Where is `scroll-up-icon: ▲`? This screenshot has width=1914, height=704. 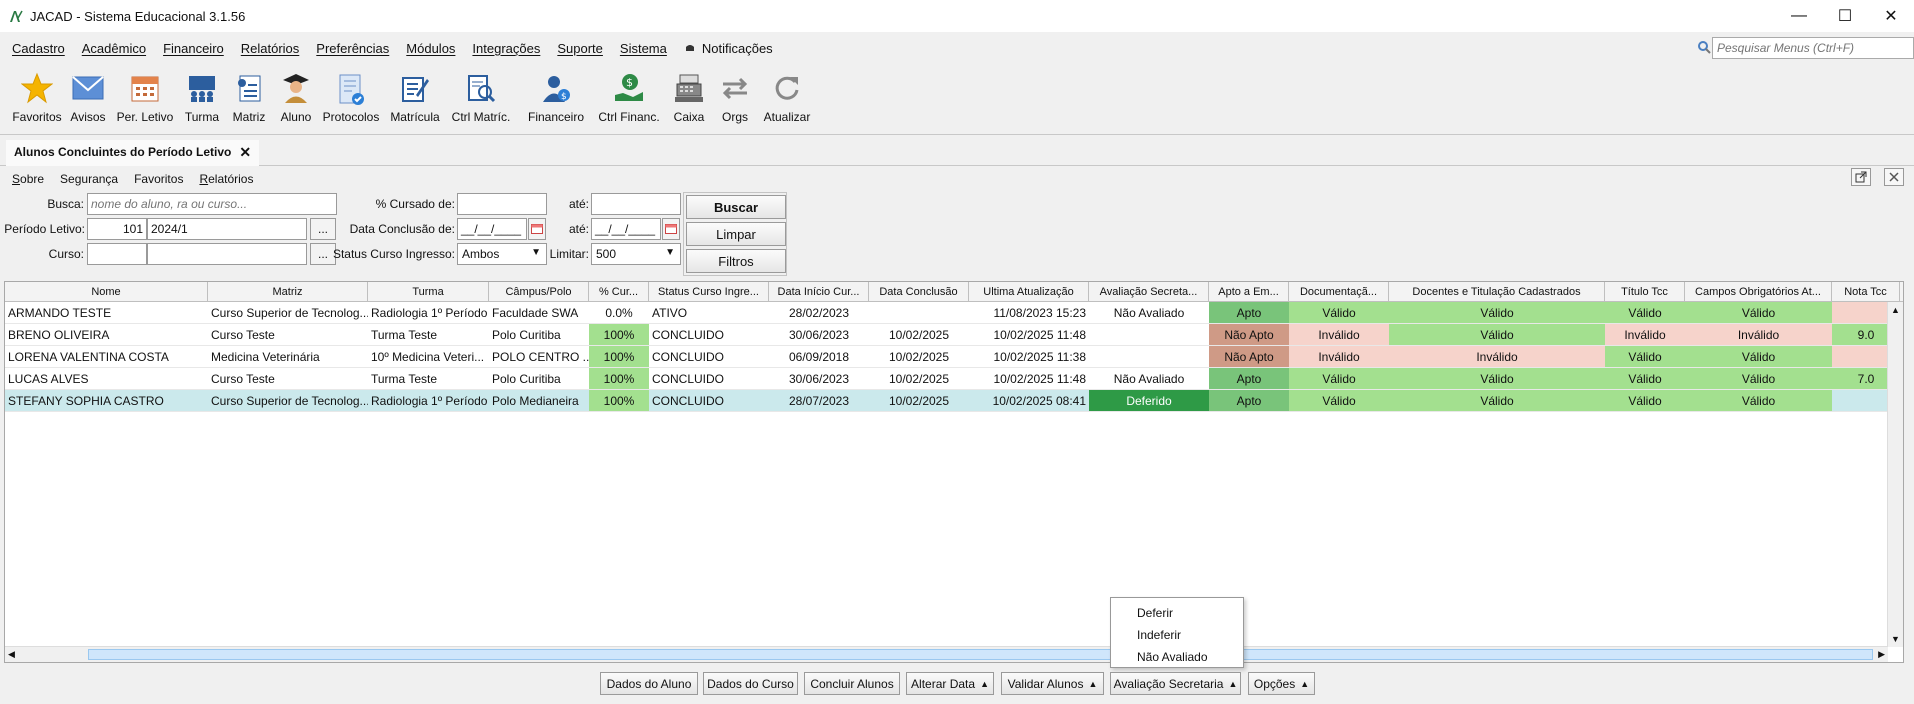 scroll-up-icon: ▲ is located at coordinates (1895, 310).